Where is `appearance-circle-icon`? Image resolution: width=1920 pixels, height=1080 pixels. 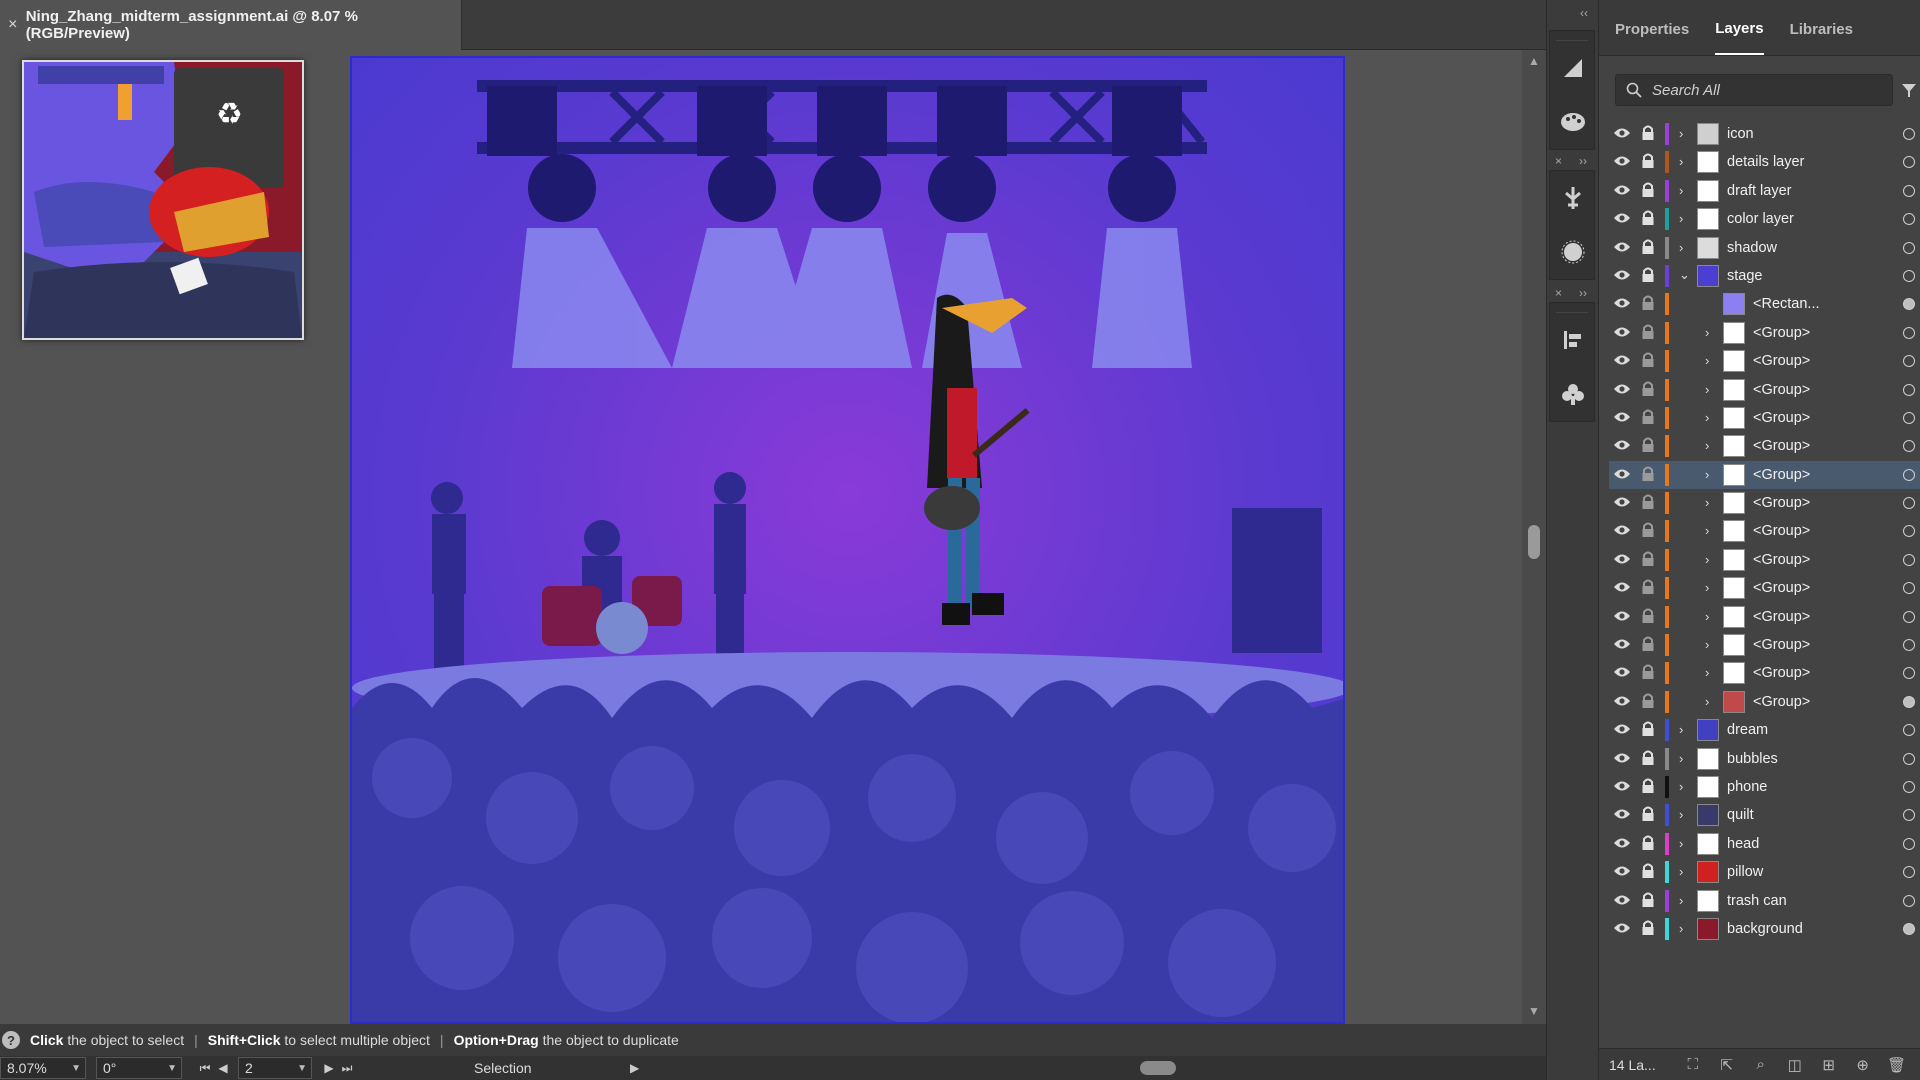
appearance-circle-icon is located at coordinates (1573, 252).